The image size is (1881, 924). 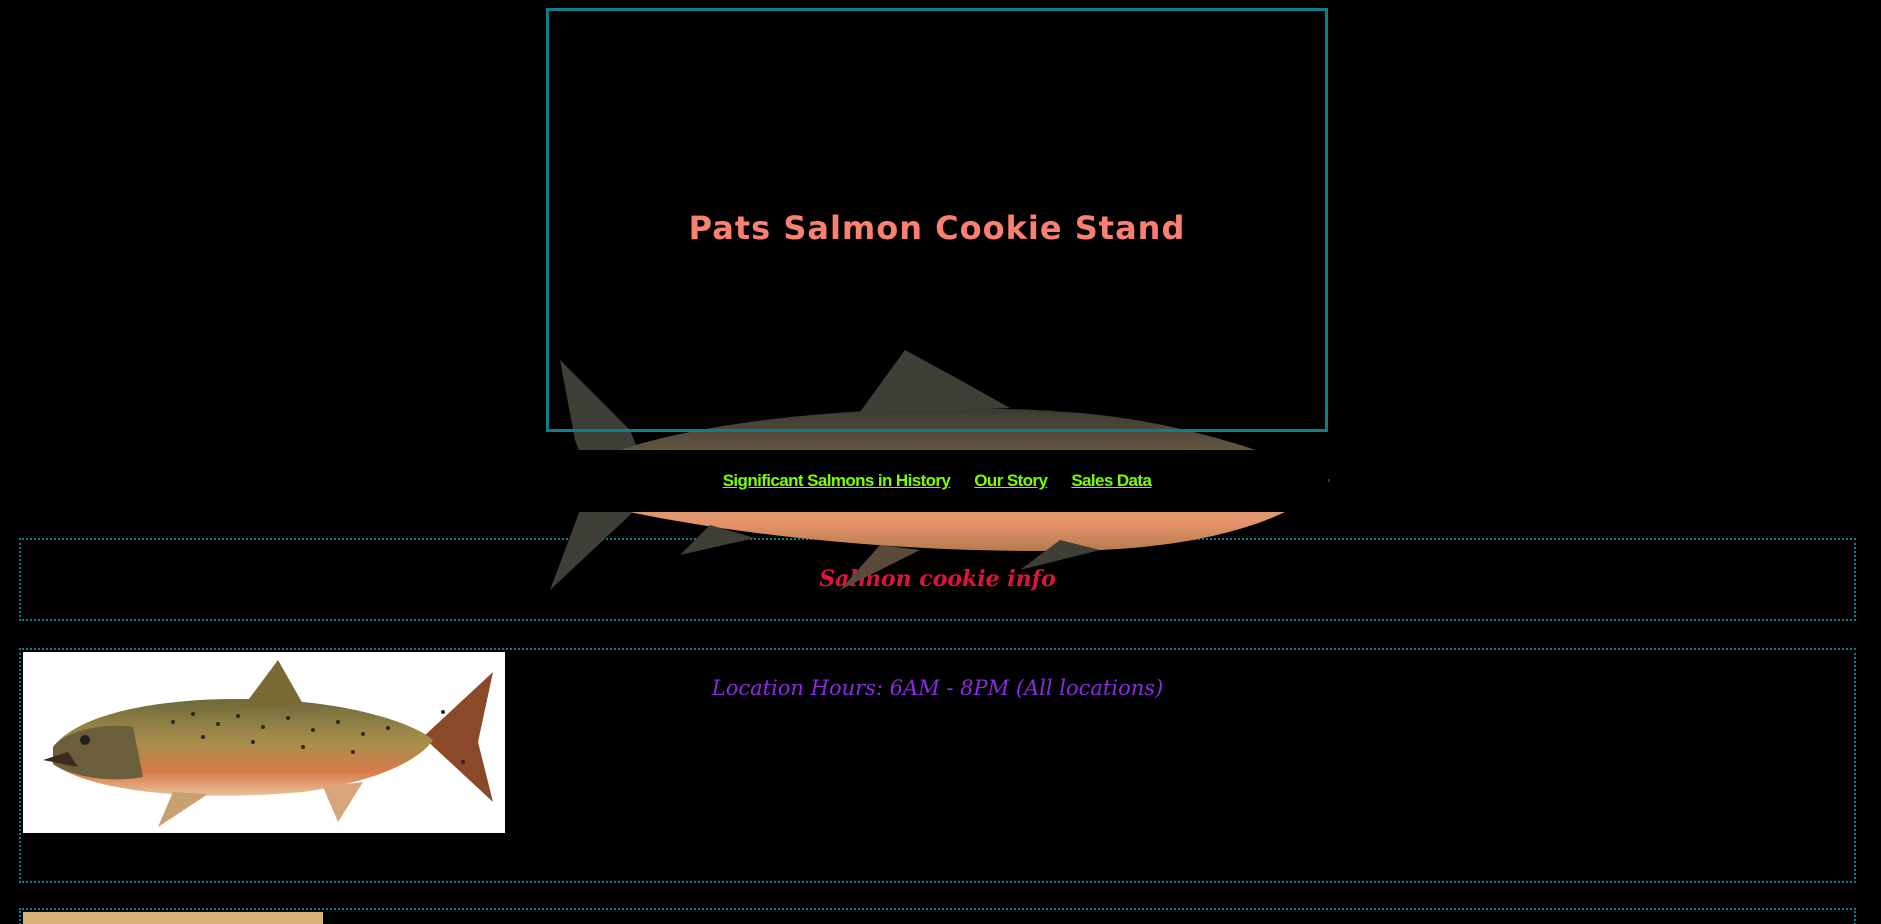 What do you see at coordinates (1111, 481) in the screenshot?
I see `nav-link-sales-data: Sales Data` at bounding box center [1111, 481].